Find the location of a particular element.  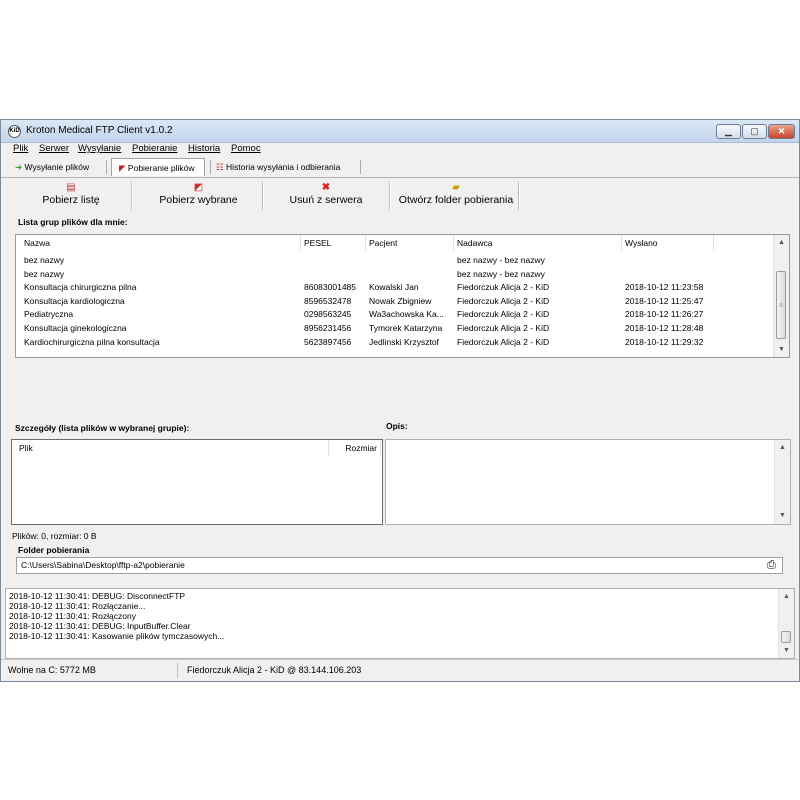

table-cell: Konsultacja kardiologiczna is located at coordinates (74, 300).